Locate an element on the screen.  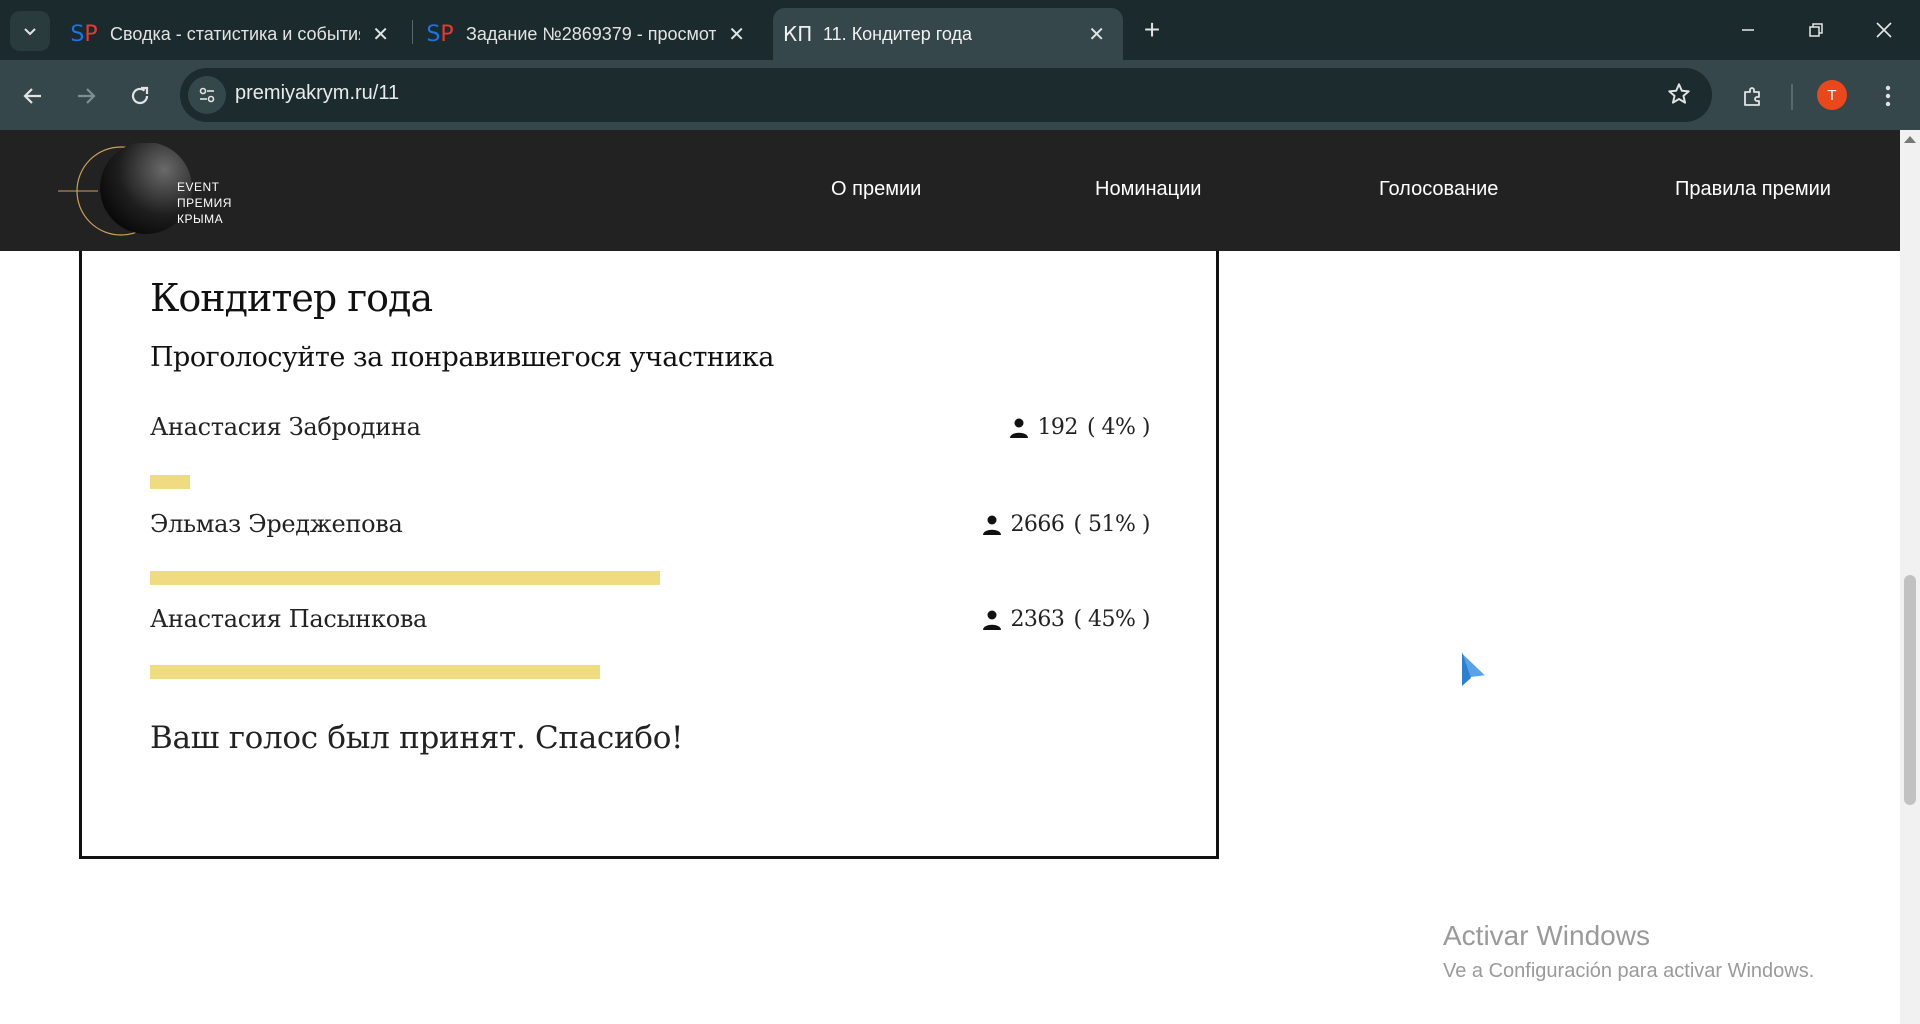
vote-percent: ( 51% ) is located at coordinates (1111, 524).